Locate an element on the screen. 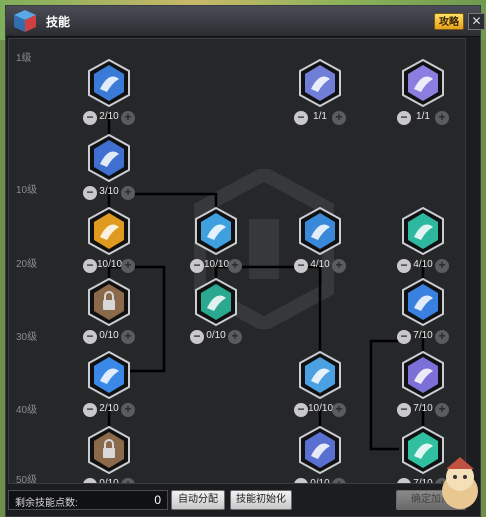 This screenshot has width=486, height=517. skill-level-value: 3/10 is located at coordinates (109, 191).